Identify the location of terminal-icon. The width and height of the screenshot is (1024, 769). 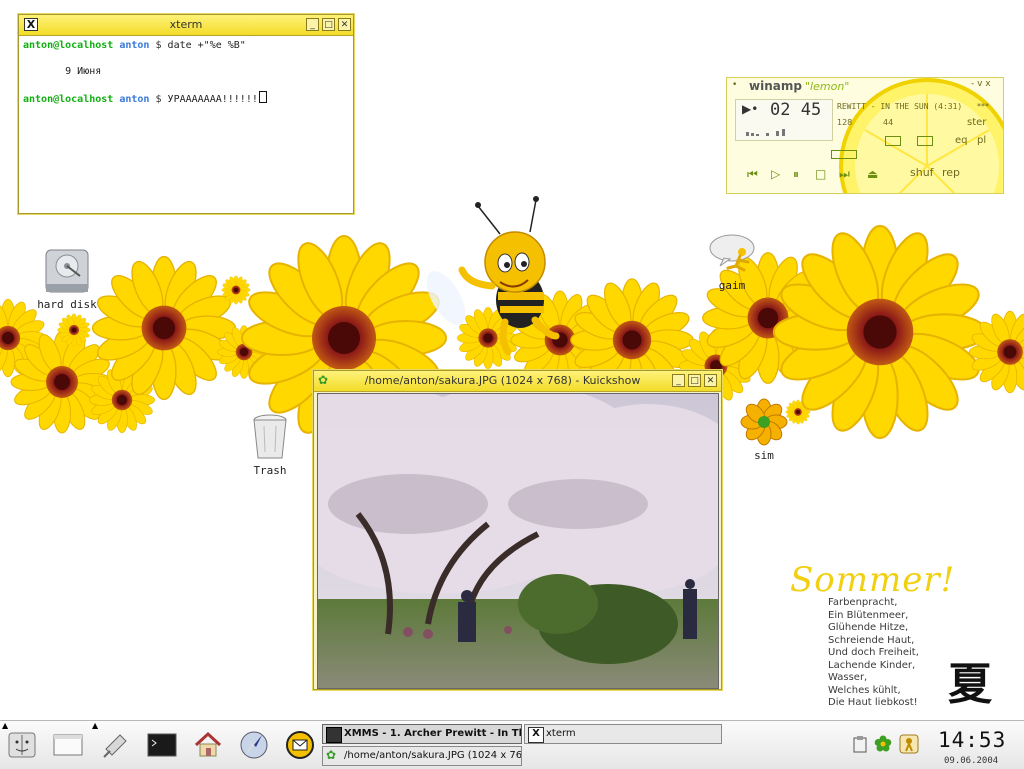
(162, 745).